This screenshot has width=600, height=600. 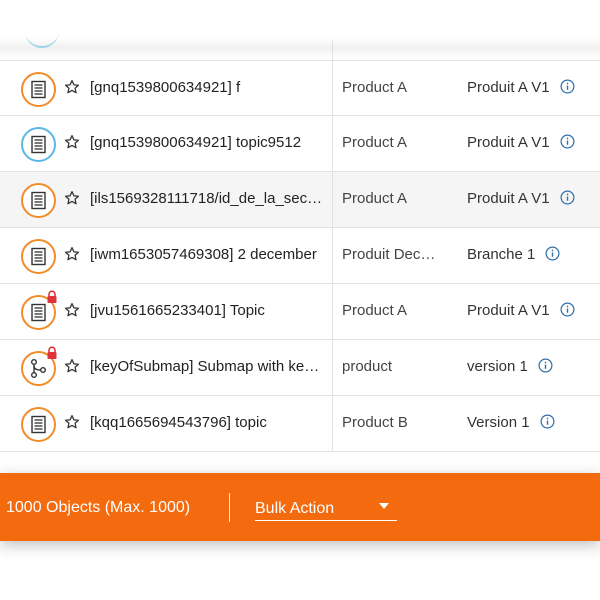 What do you see at coordinates (39, 366) in the screenshot?
I see `submap-icon` at bounding box center [39, 366].